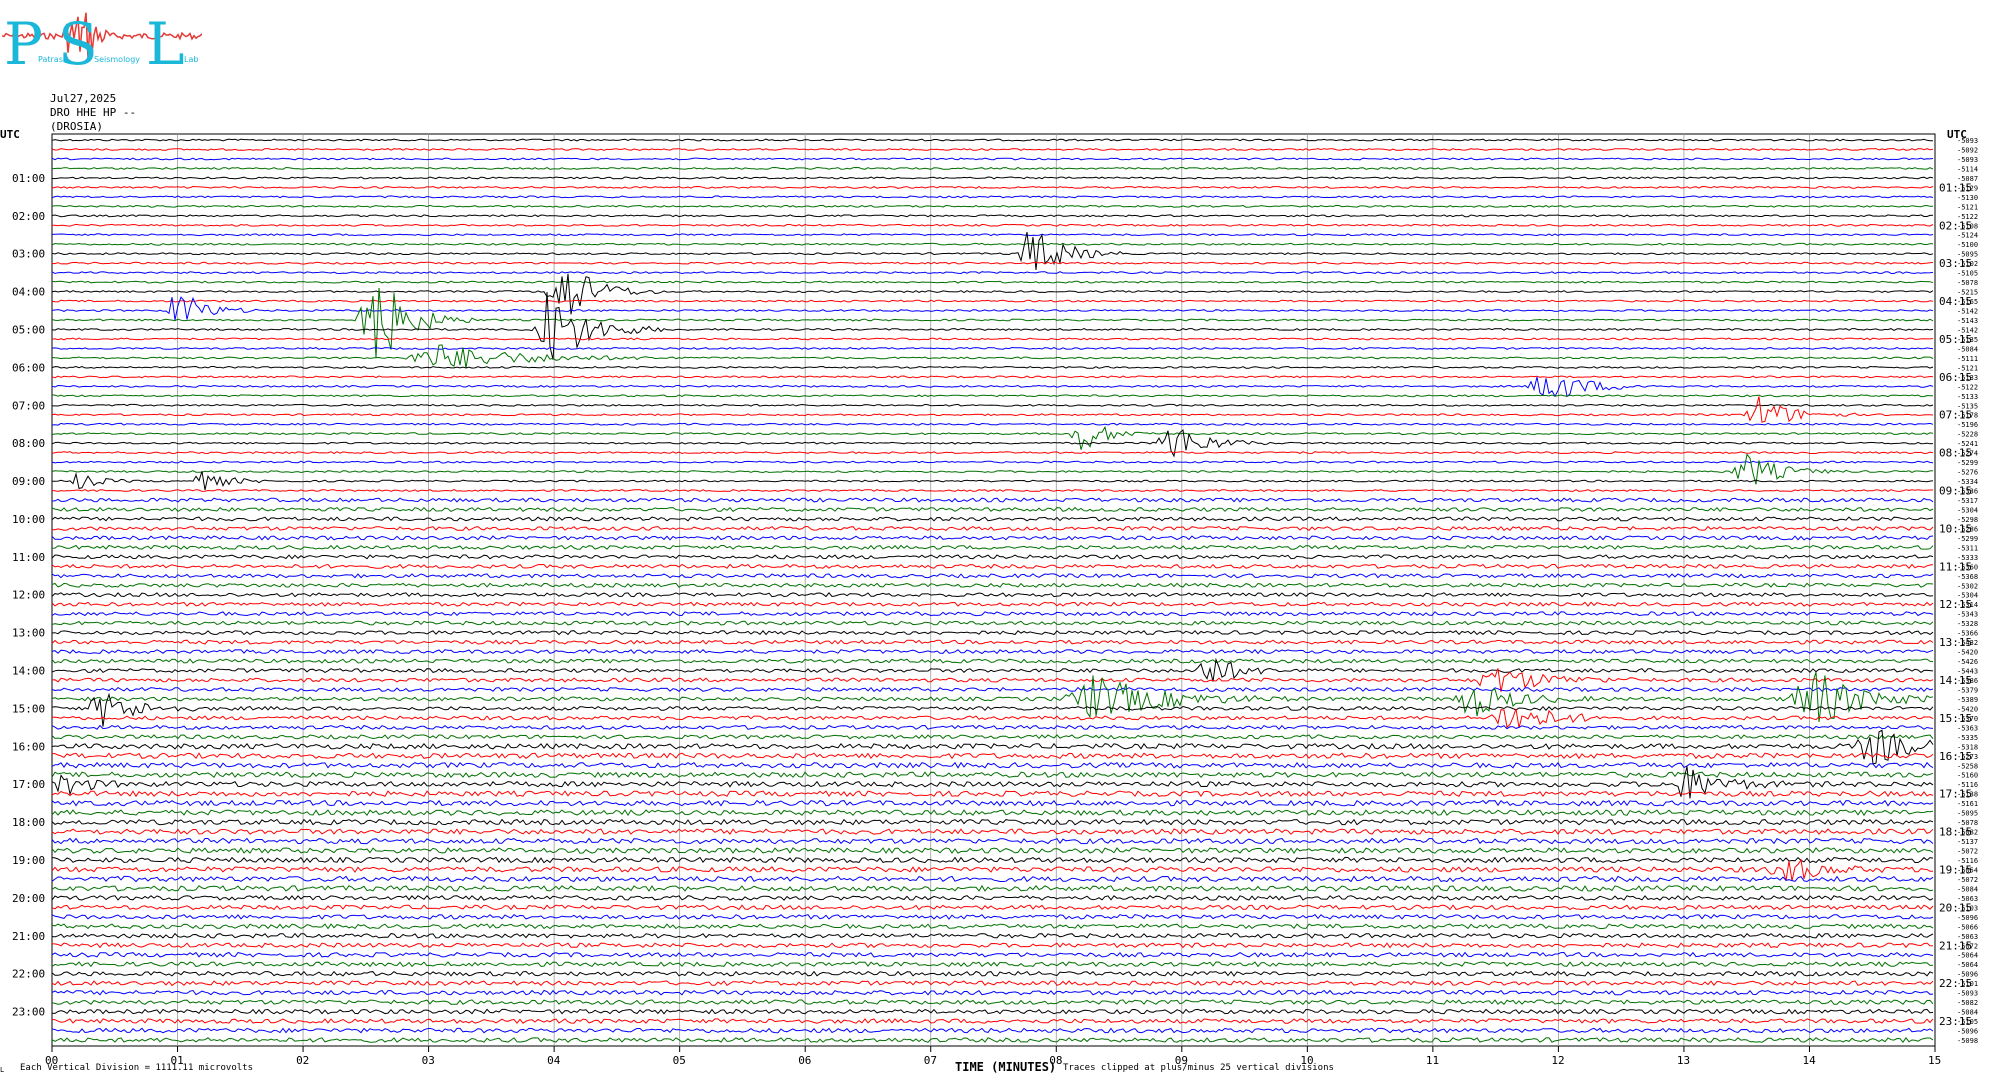 This screenshot has height=1080, width=2010. Describe the element at coordinates (1967, 473) in the screenshot. I see `trace-offset-label: -5276` at that location.